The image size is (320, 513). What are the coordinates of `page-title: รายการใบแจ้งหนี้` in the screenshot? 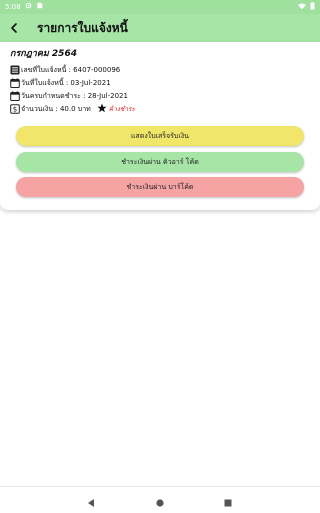 It's located at (82, 28).